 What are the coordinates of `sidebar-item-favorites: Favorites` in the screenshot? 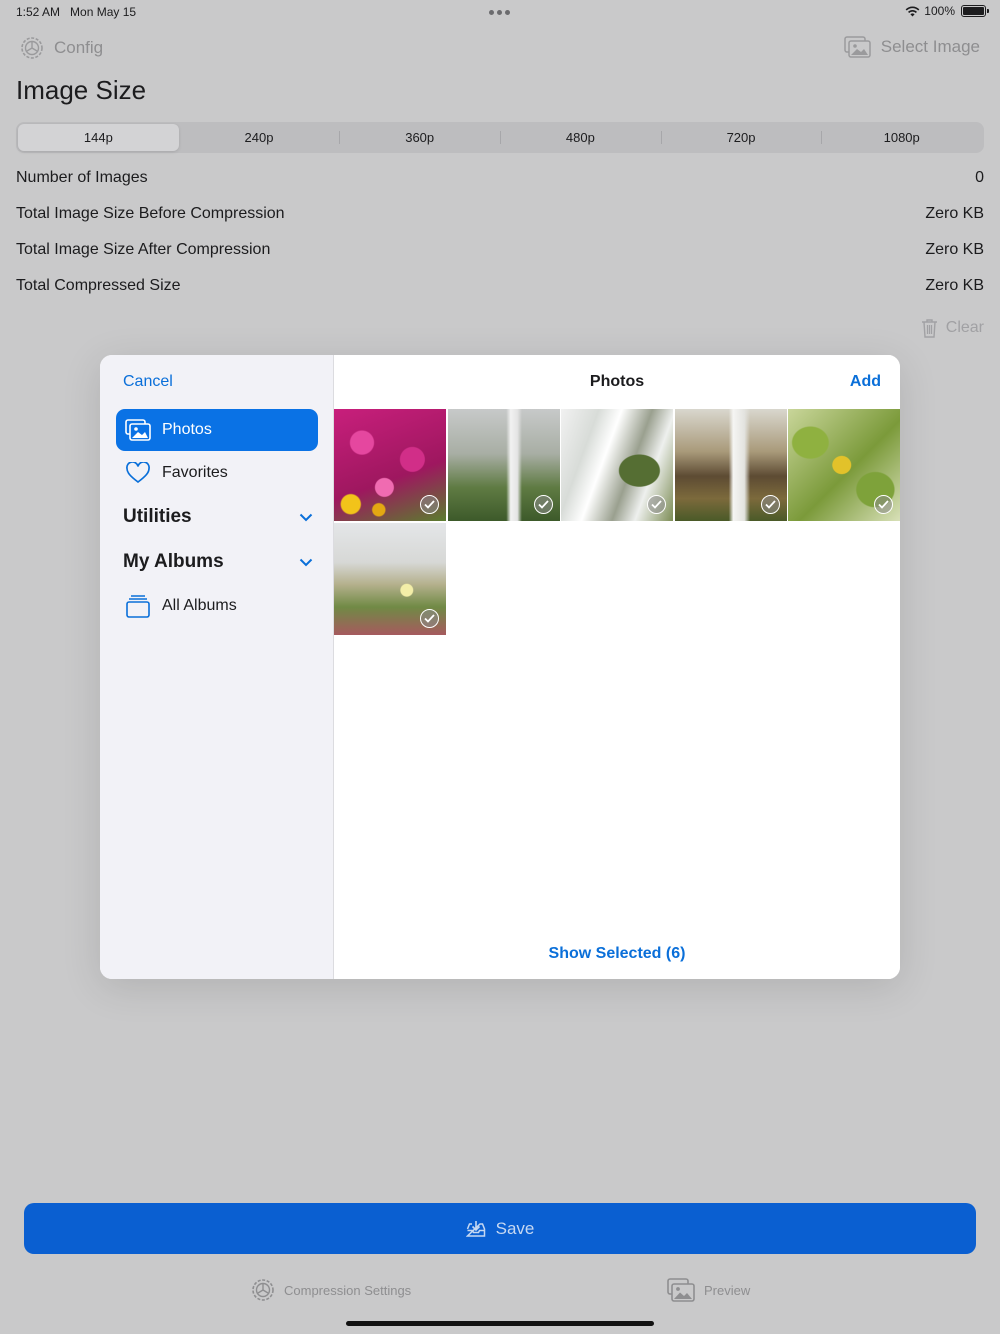 It's located at (217, 473).